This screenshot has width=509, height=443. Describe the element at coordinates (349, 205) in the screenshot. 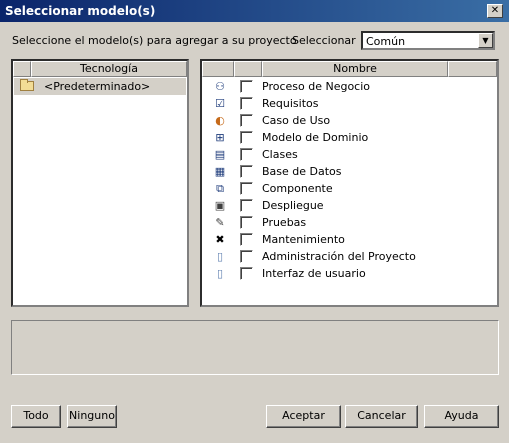

I see `list-item: ▣ Despliegue` at that location.